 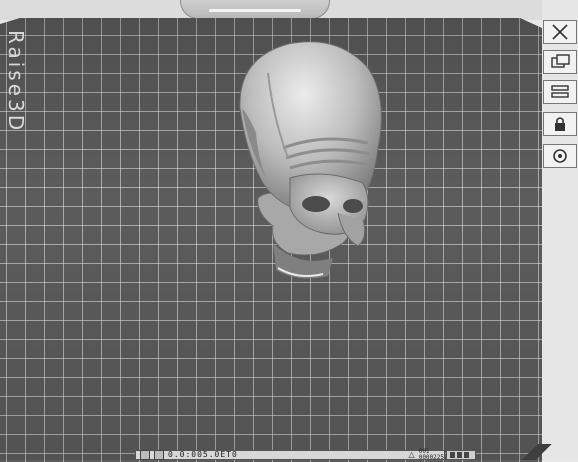 I want to click on lock-icon, so click(x=560, y=124).